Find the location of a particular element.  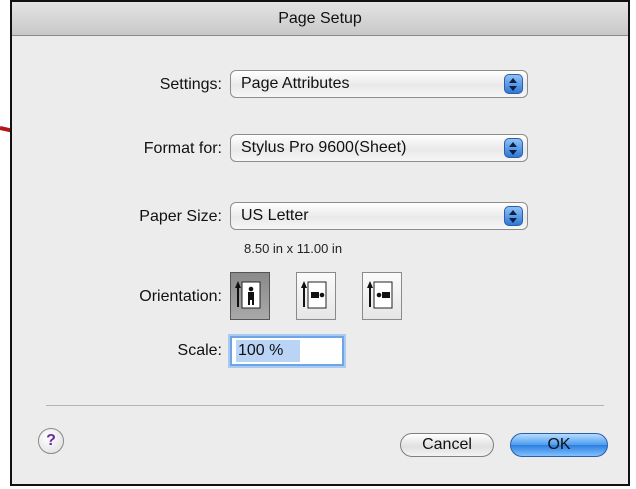

paper-size-label: Paper Size: is located at coordinates (180, 216).